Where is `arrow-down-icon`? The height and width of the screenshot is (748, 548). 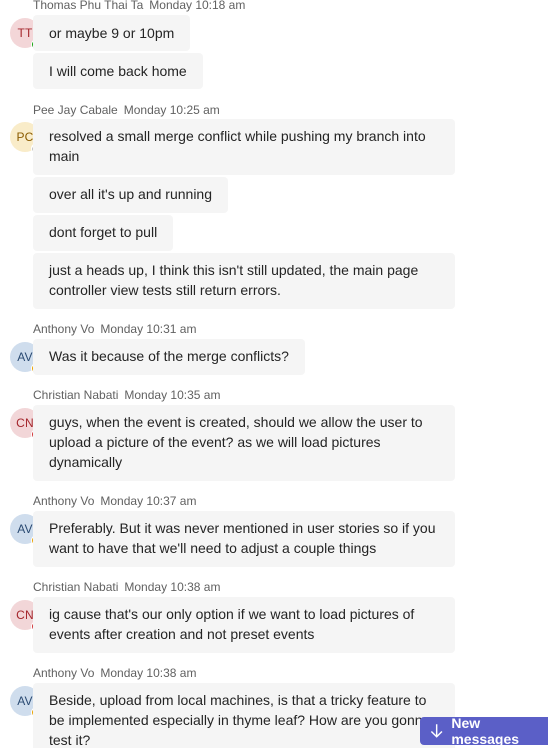 arrow-down-icon is located at coordinates (436, 731).